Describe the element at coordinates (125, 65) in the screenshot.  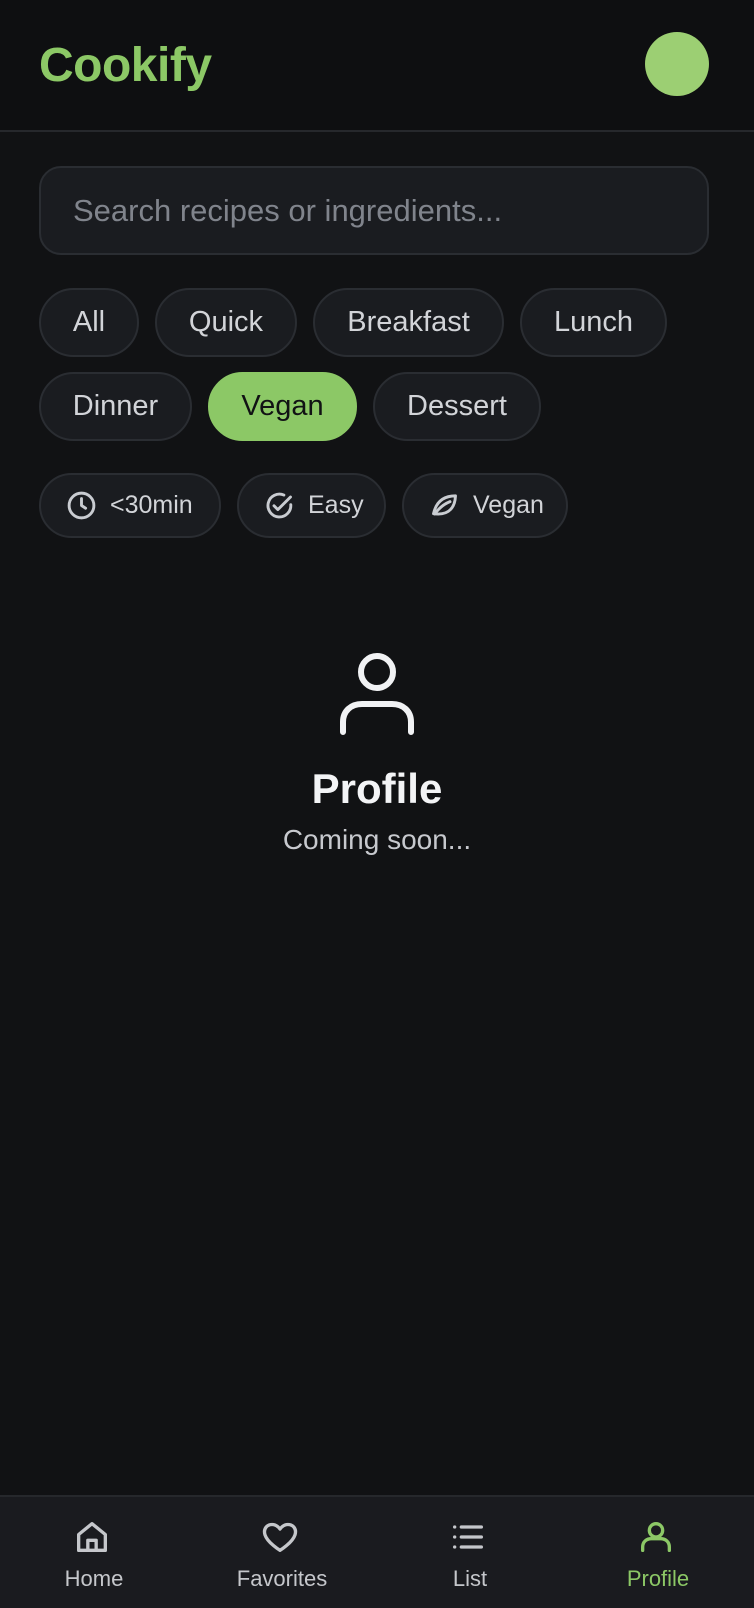
I see `app-logo: Cookify` at that location.